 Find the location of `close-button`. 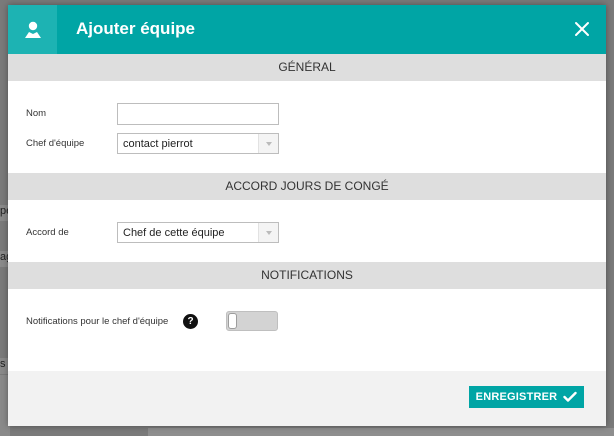

close-button is located at coordinates (582, 29).